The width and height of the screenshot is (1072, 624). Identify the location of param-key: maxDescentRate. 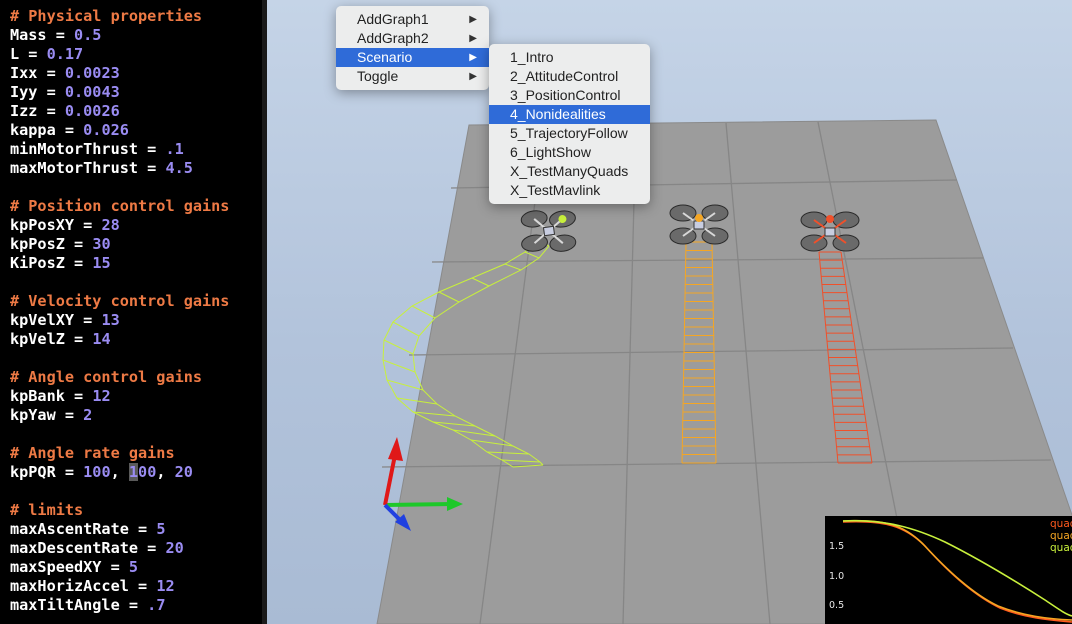
(74, 548).